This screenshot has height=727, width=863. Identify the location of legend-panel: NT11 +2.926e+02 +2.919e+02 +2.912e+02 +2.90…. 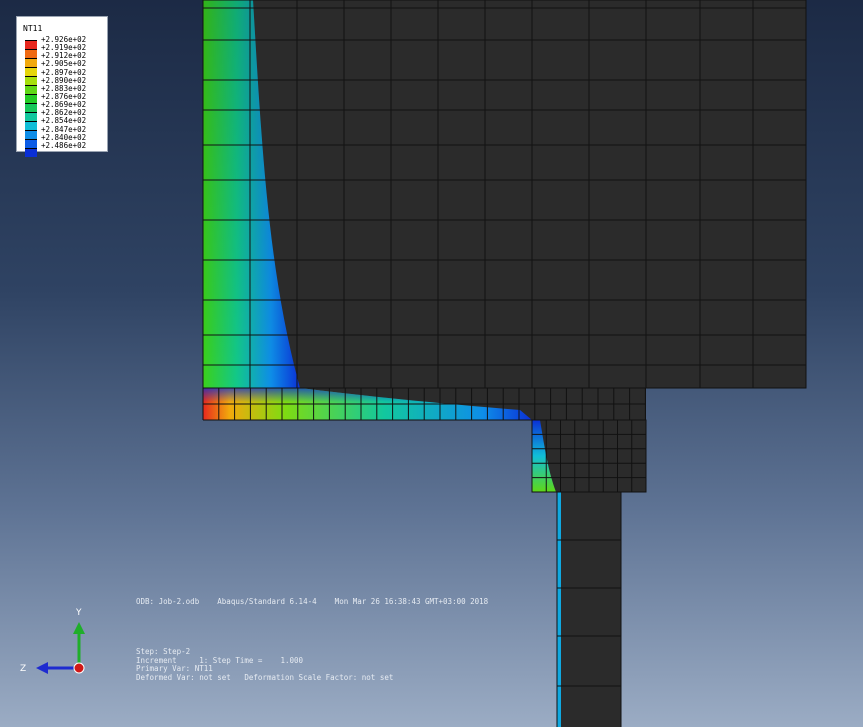
(62, 86).